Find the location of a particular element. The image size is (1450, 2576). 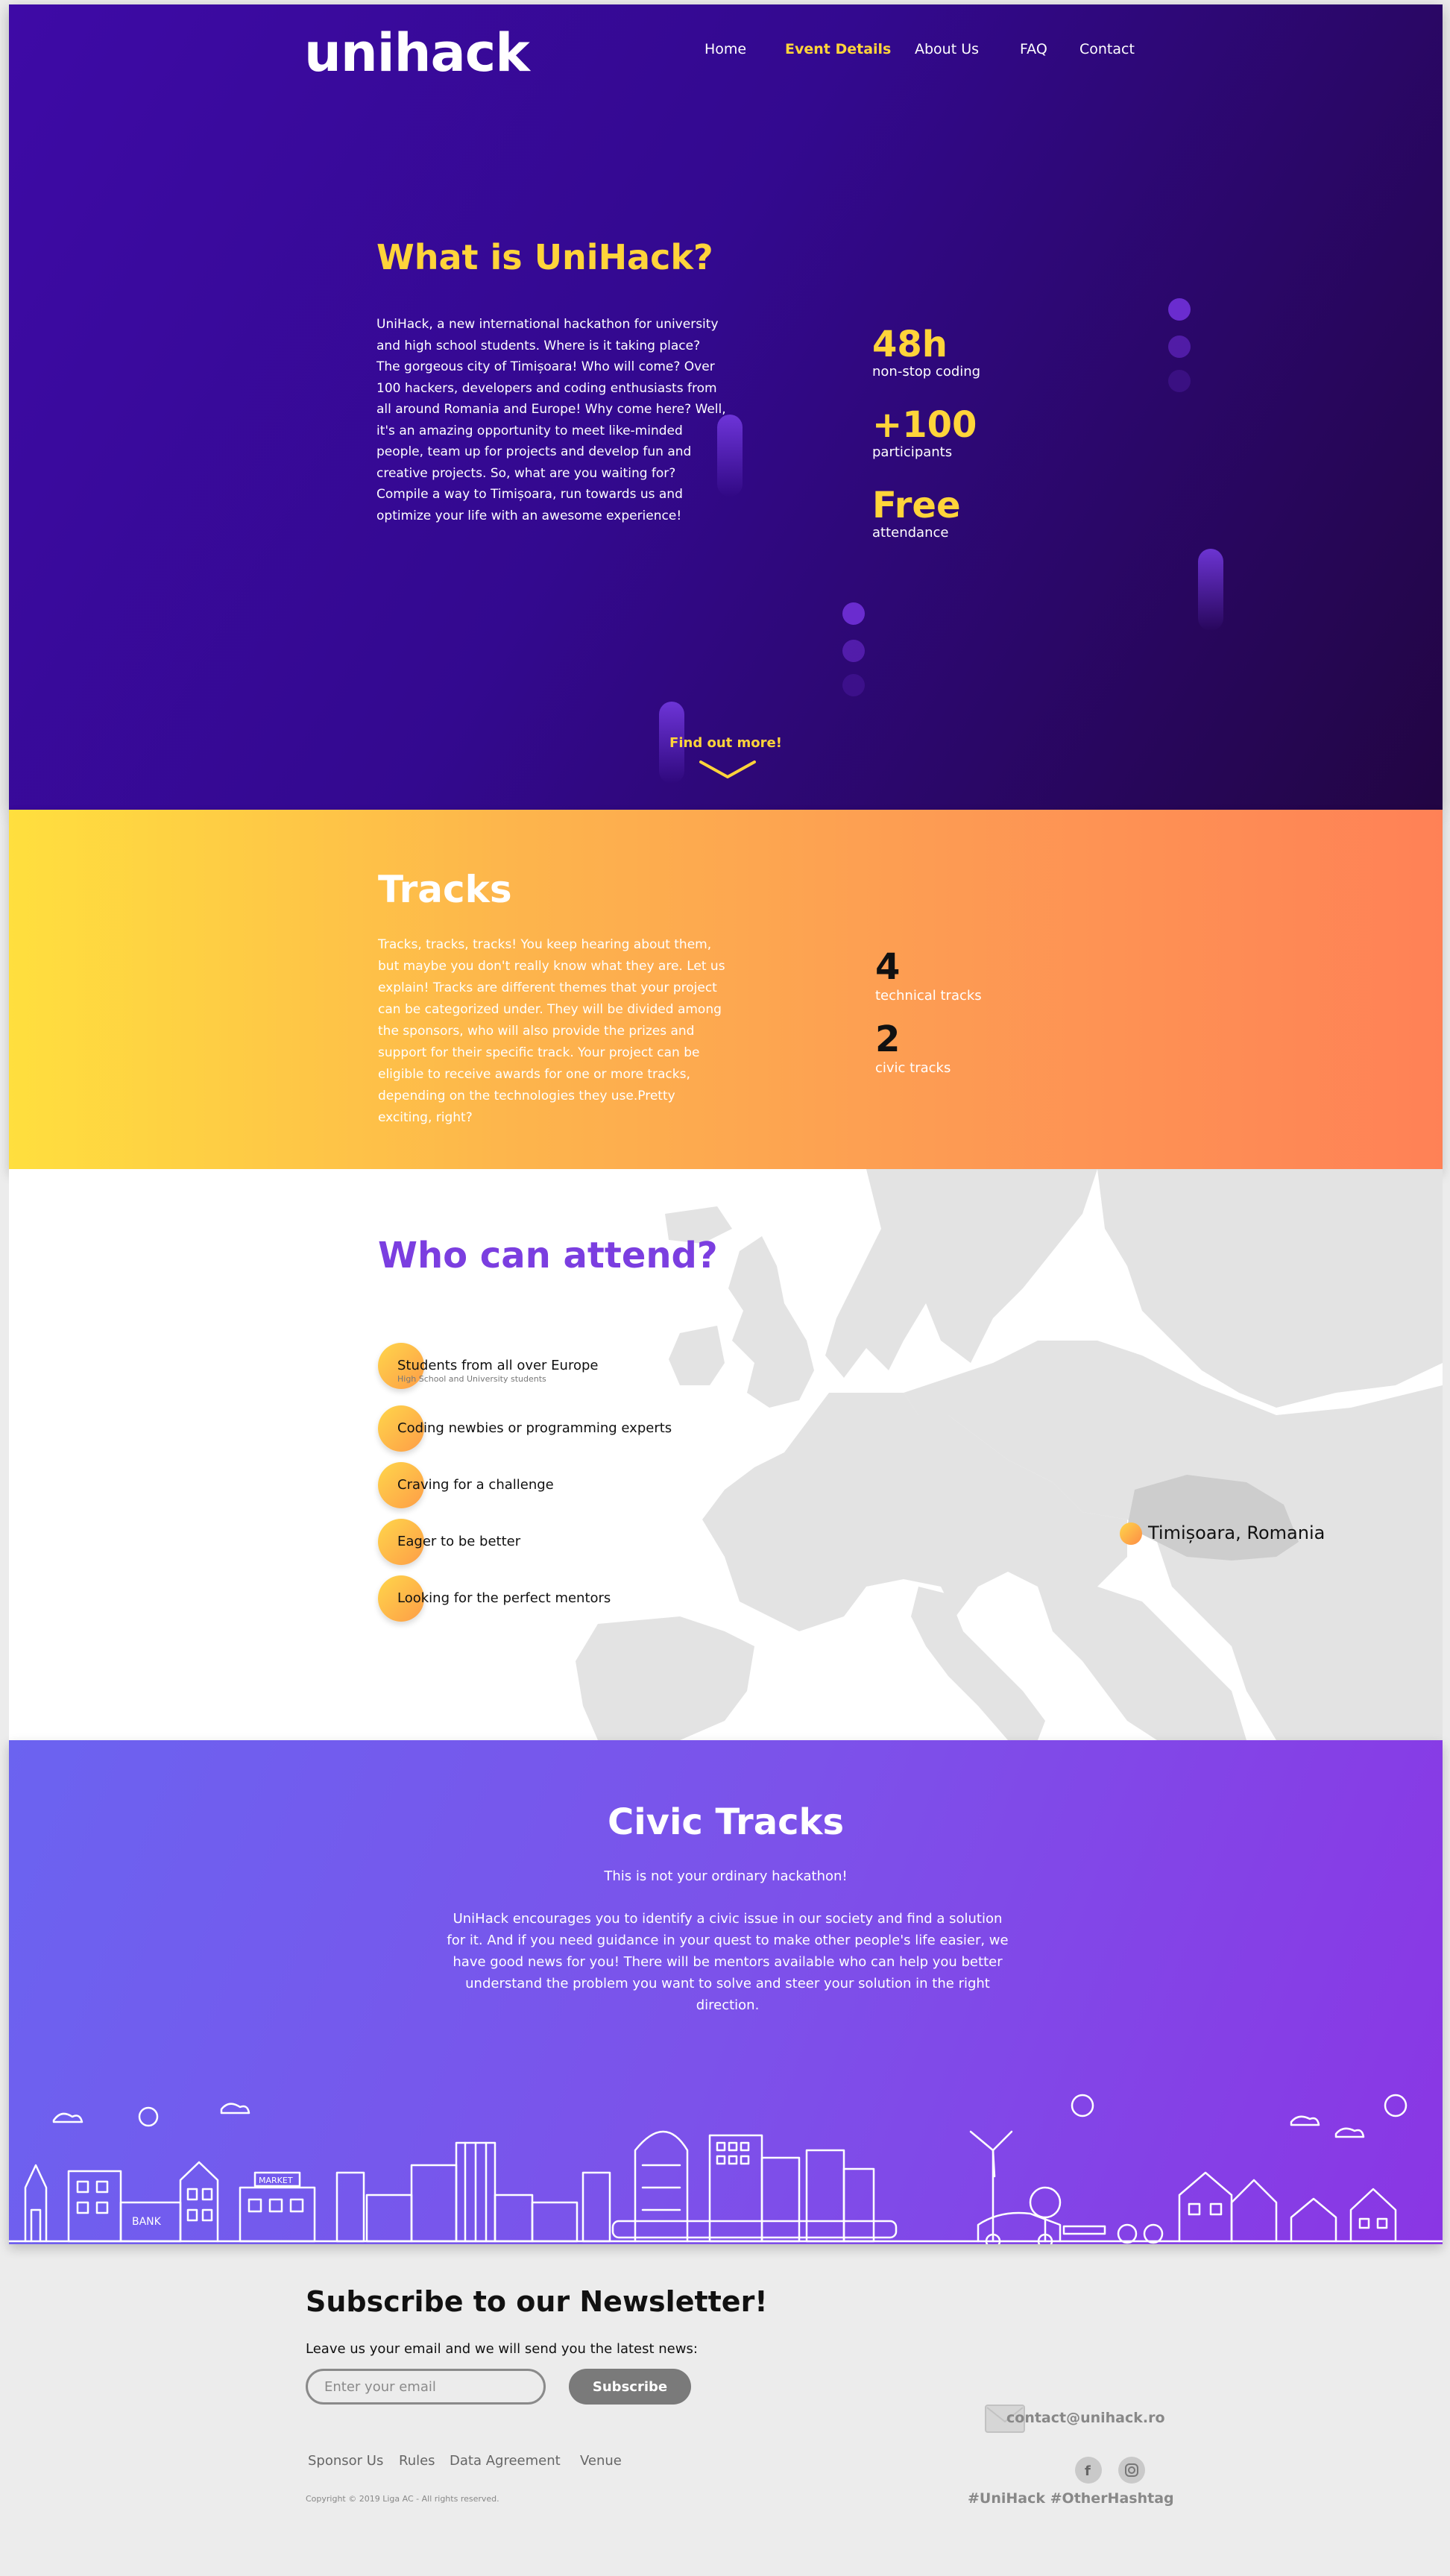

stat-civic-tracks: 2 civic tracks is located at coordinates (913, 1048).